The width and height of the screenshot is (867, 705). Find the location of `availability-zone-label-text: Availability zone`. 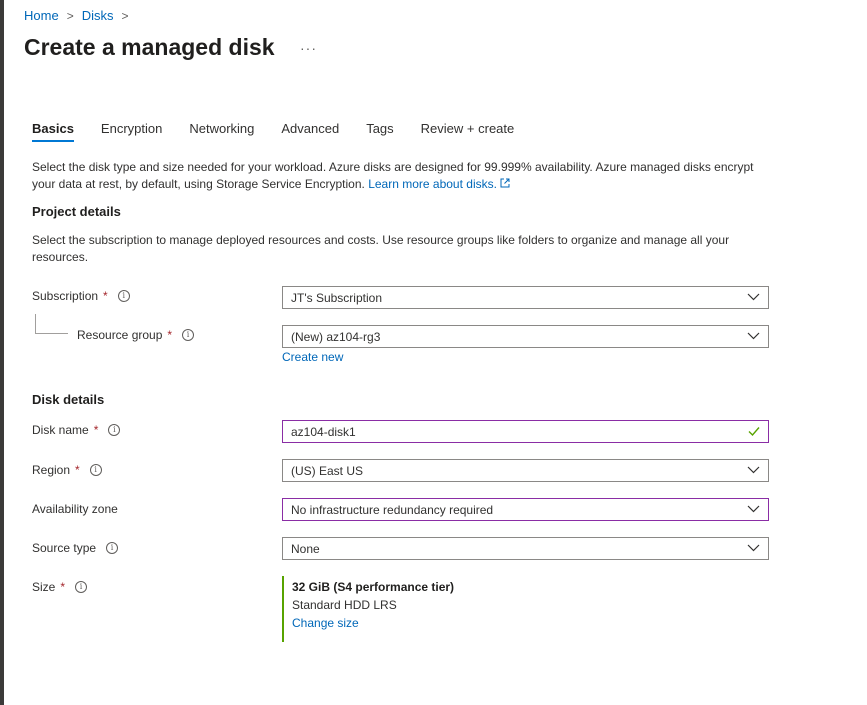

availability-zone-label-text: Availability zone is located at coordinates (75, 509).